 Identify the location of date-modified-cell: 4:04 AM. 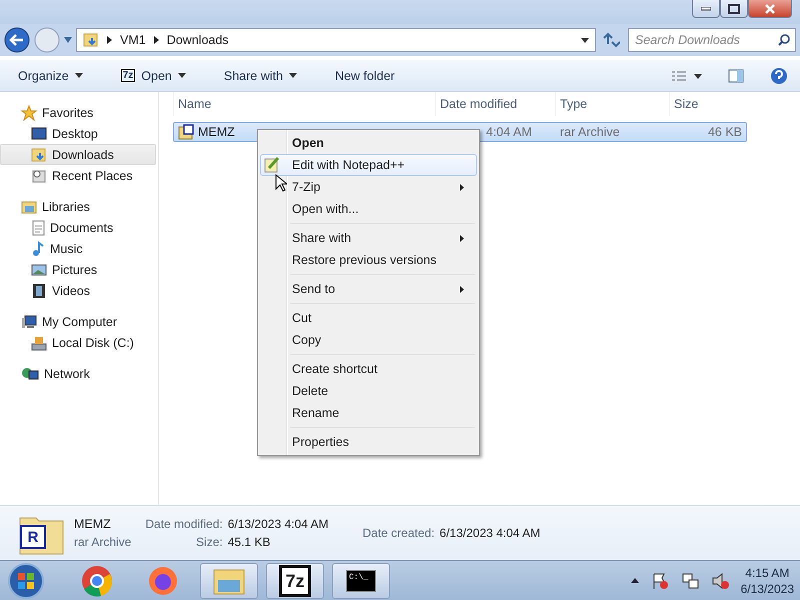
(509, 132).